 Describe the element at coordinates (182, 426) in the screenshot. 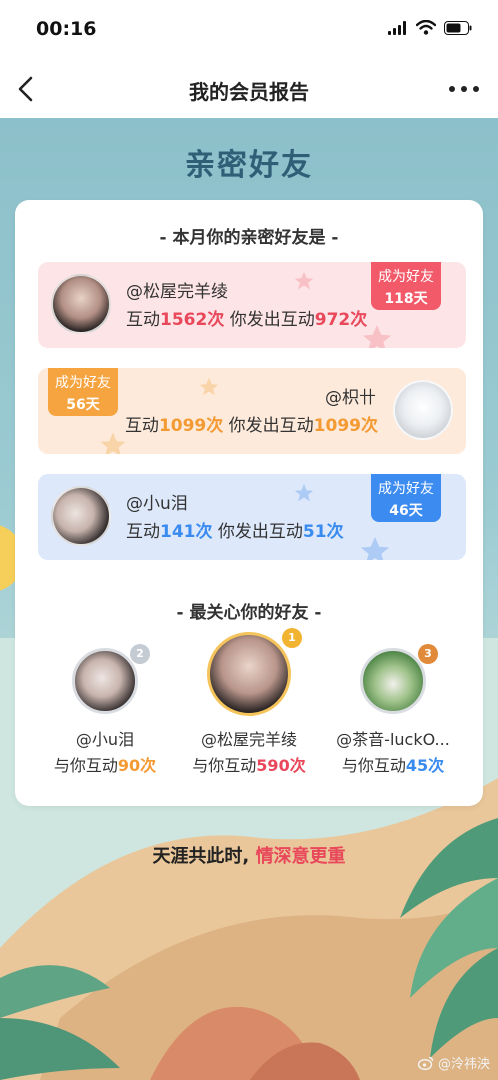

I see `interact-count: 1099` at that location.